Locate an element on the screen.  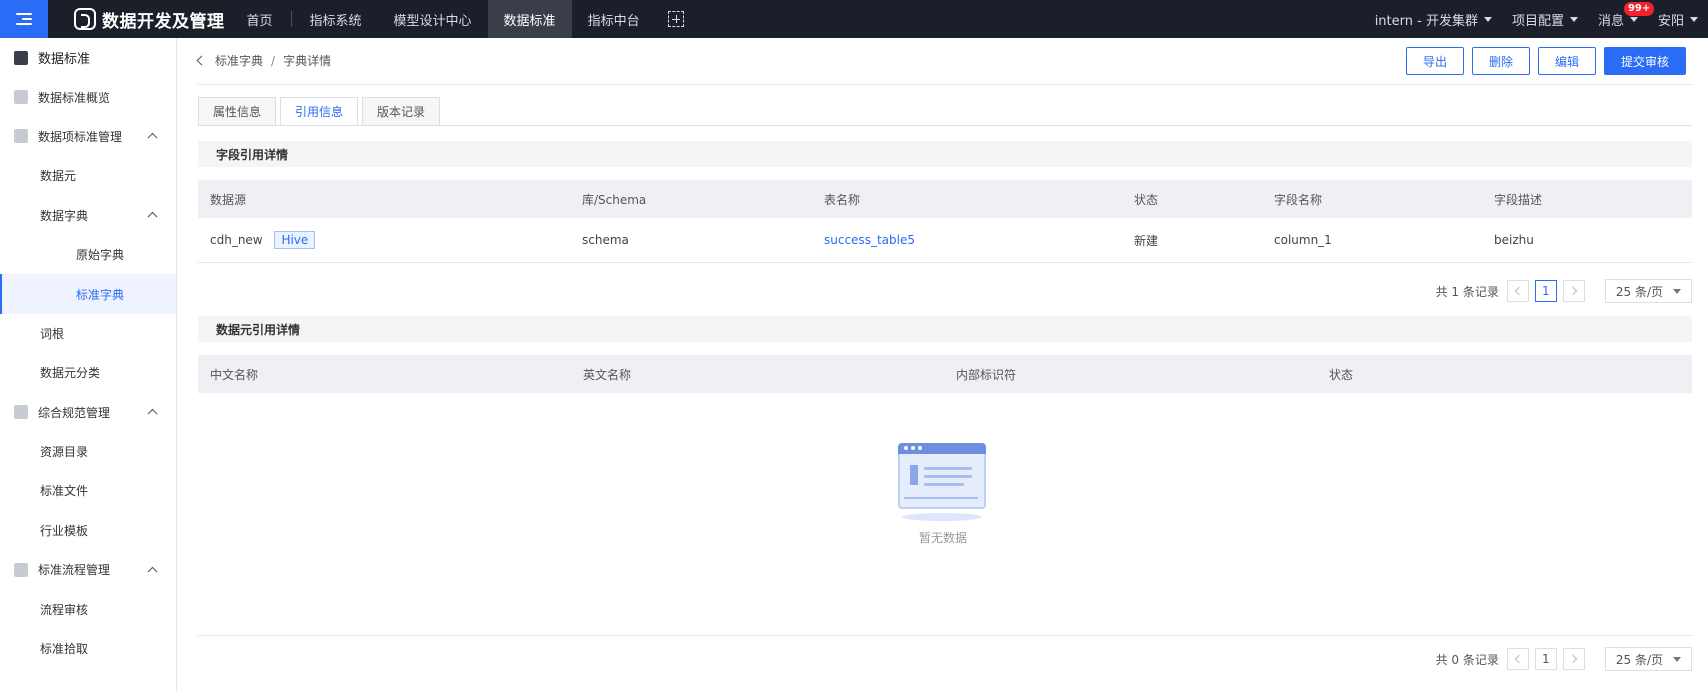
page-actions: 导出 删除 编辑 提交审核 is located at coordinates (1542, 61).